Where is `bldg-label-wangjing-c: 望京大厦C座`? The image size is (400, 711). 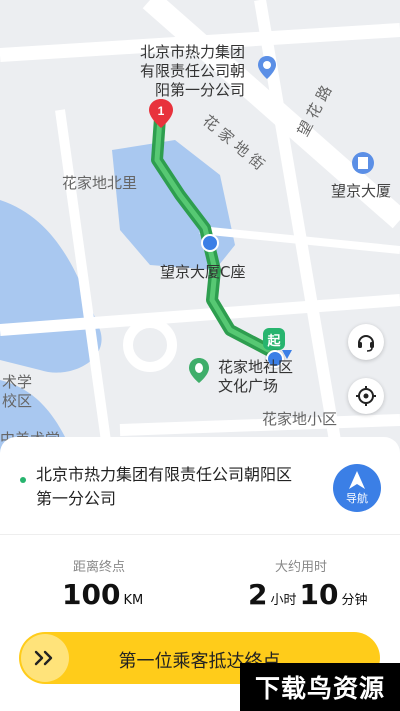 bldg-label-wangjing-c: 望京大厦C座 is located at coordinates (203, 272).